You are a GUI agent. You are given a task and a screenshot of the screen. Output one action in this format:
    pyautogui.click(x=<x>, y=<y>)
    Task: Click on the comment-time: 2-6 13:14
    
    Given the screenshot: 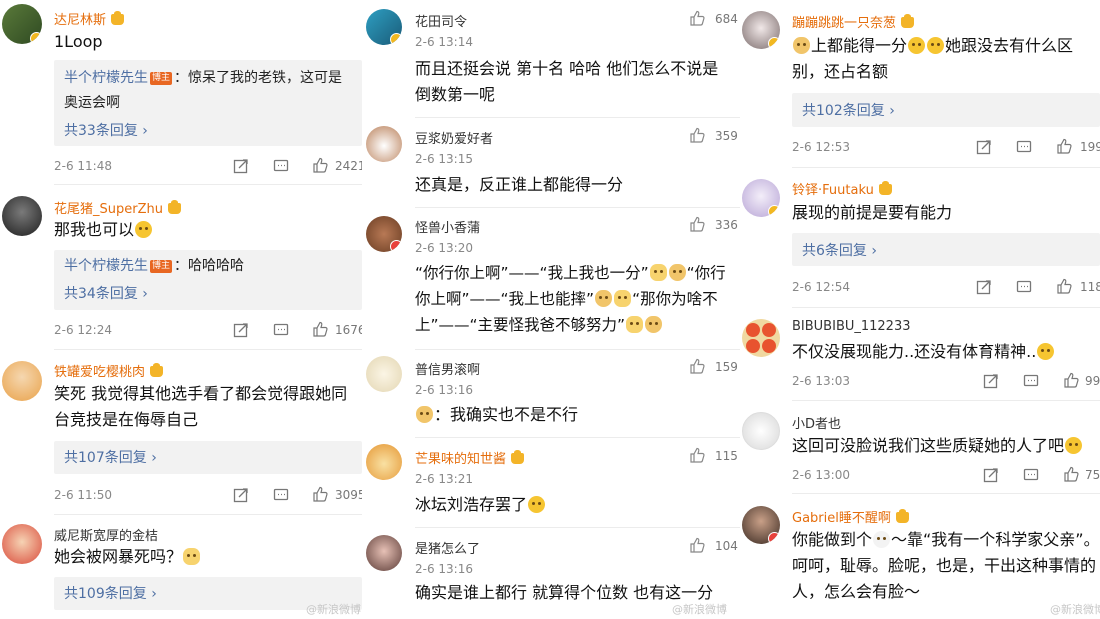 What is the action you would take?
    pyautogui.click(x=444, y=42)
    